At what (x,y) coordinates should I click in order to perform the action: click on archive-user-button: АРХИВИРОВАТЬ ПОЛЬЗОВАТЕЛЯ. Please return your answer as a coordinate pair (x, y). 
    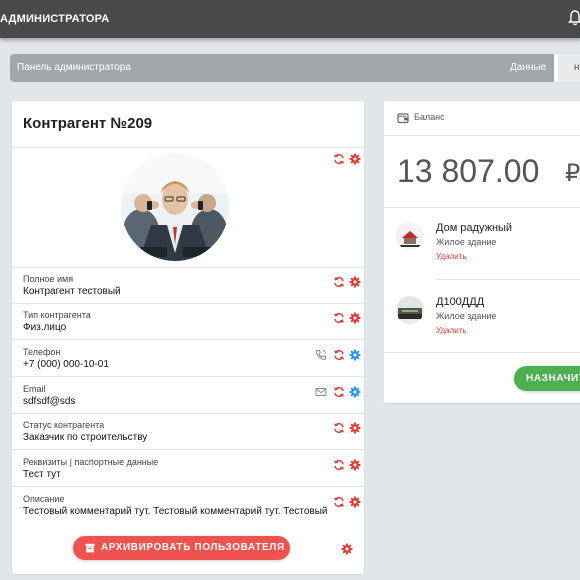
    Looking at the image, I should click on (181, 548).